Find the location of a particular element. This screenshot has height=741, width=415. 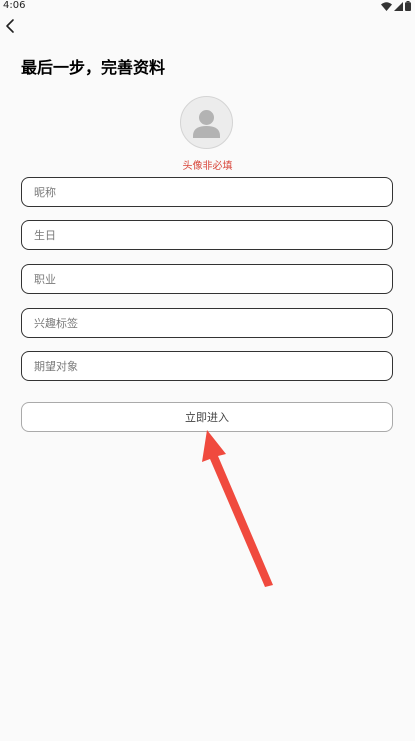

wifi-icon is located at coordinates (386, 6).